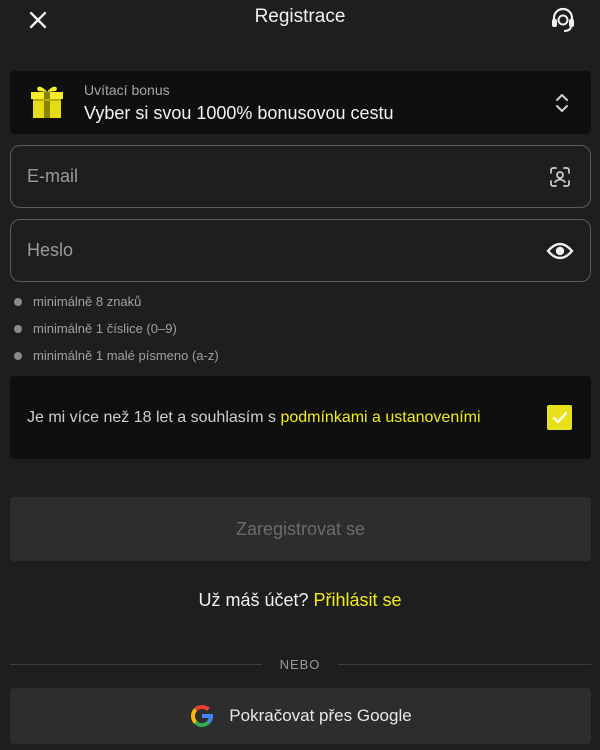  What do you see at coordinates (562, 103) in the screenshot?
I see `chevron-up-down-icon` at bounding box center [562, 103].